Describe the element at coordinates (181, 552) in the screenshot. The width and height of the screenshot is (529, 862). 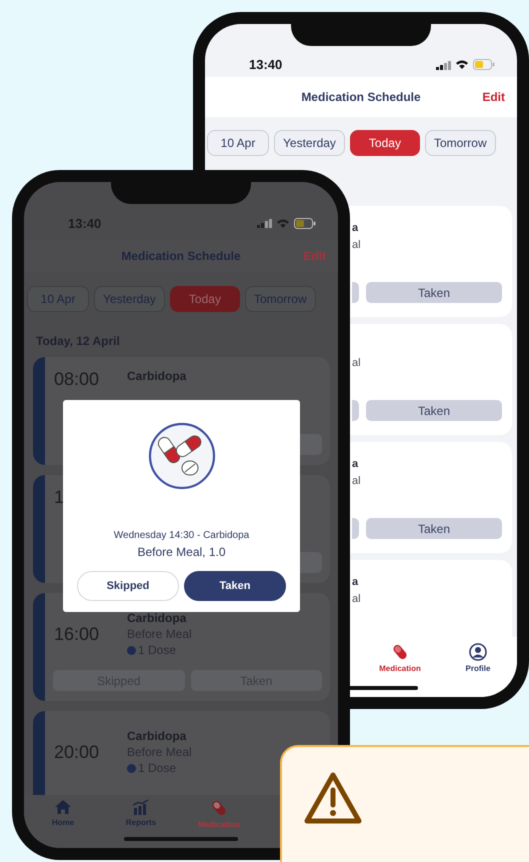
I see `dialog-detail: Before Meal, 1.0` at that location.